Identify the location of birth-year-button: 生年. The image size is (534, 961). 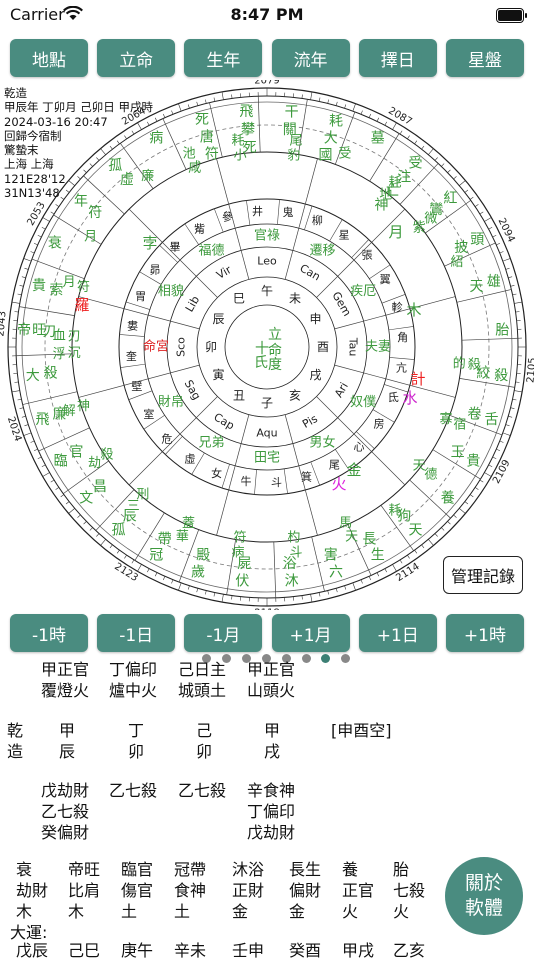
(223, 58).